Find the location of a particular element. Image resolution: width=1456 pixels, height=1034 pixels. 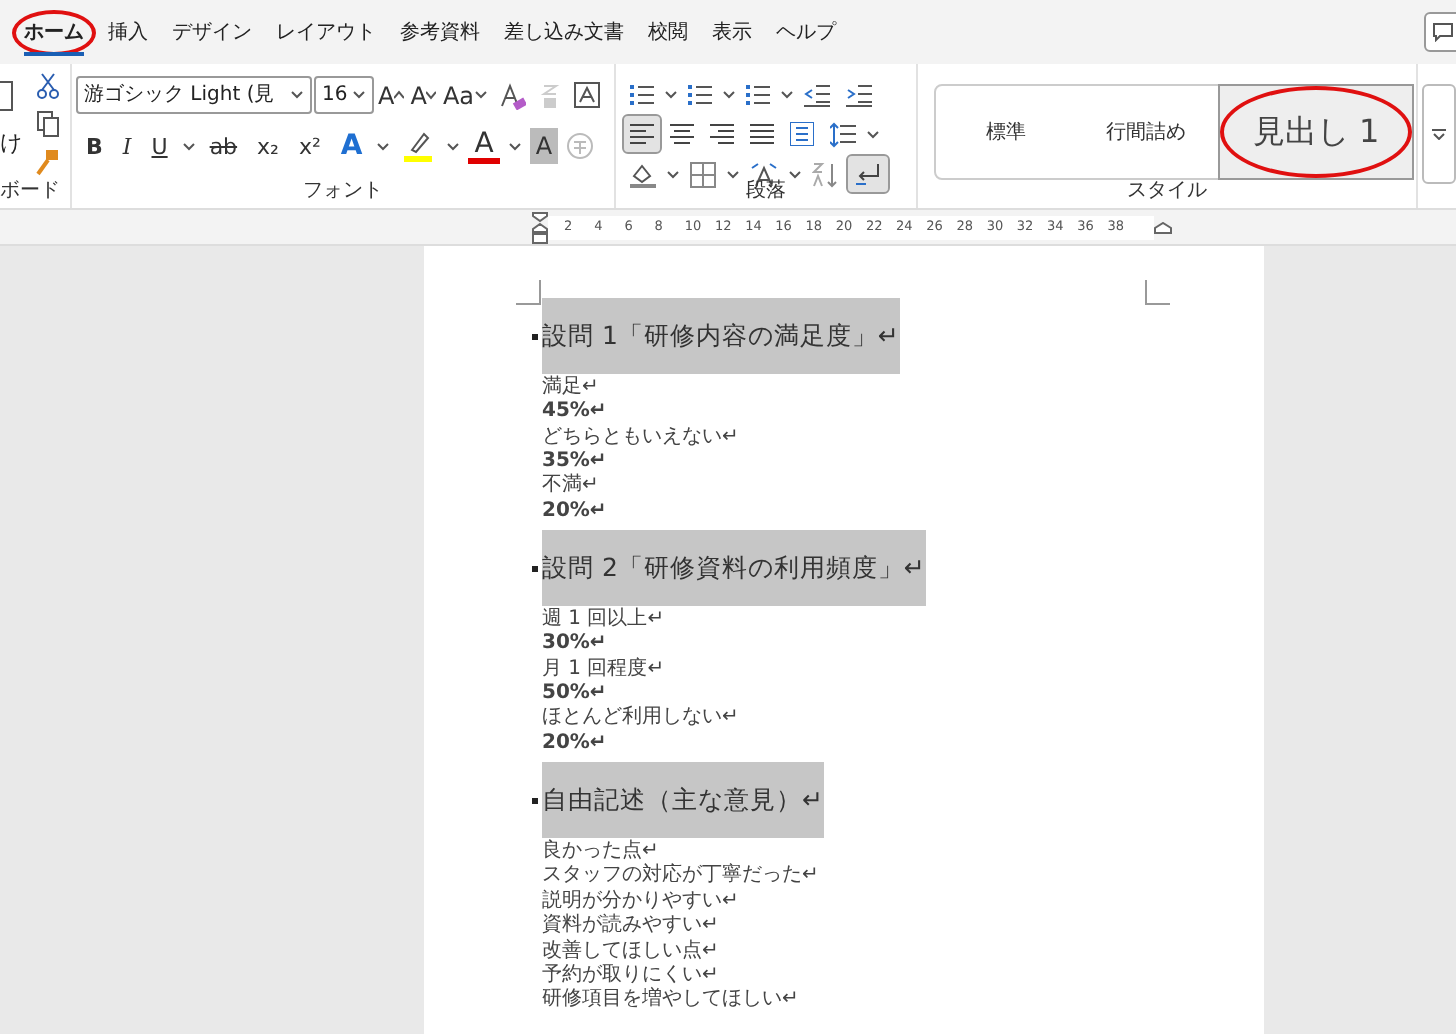

body-text: 研修項目を増やしてほしい↵ is located at coordinates (671, 1001).